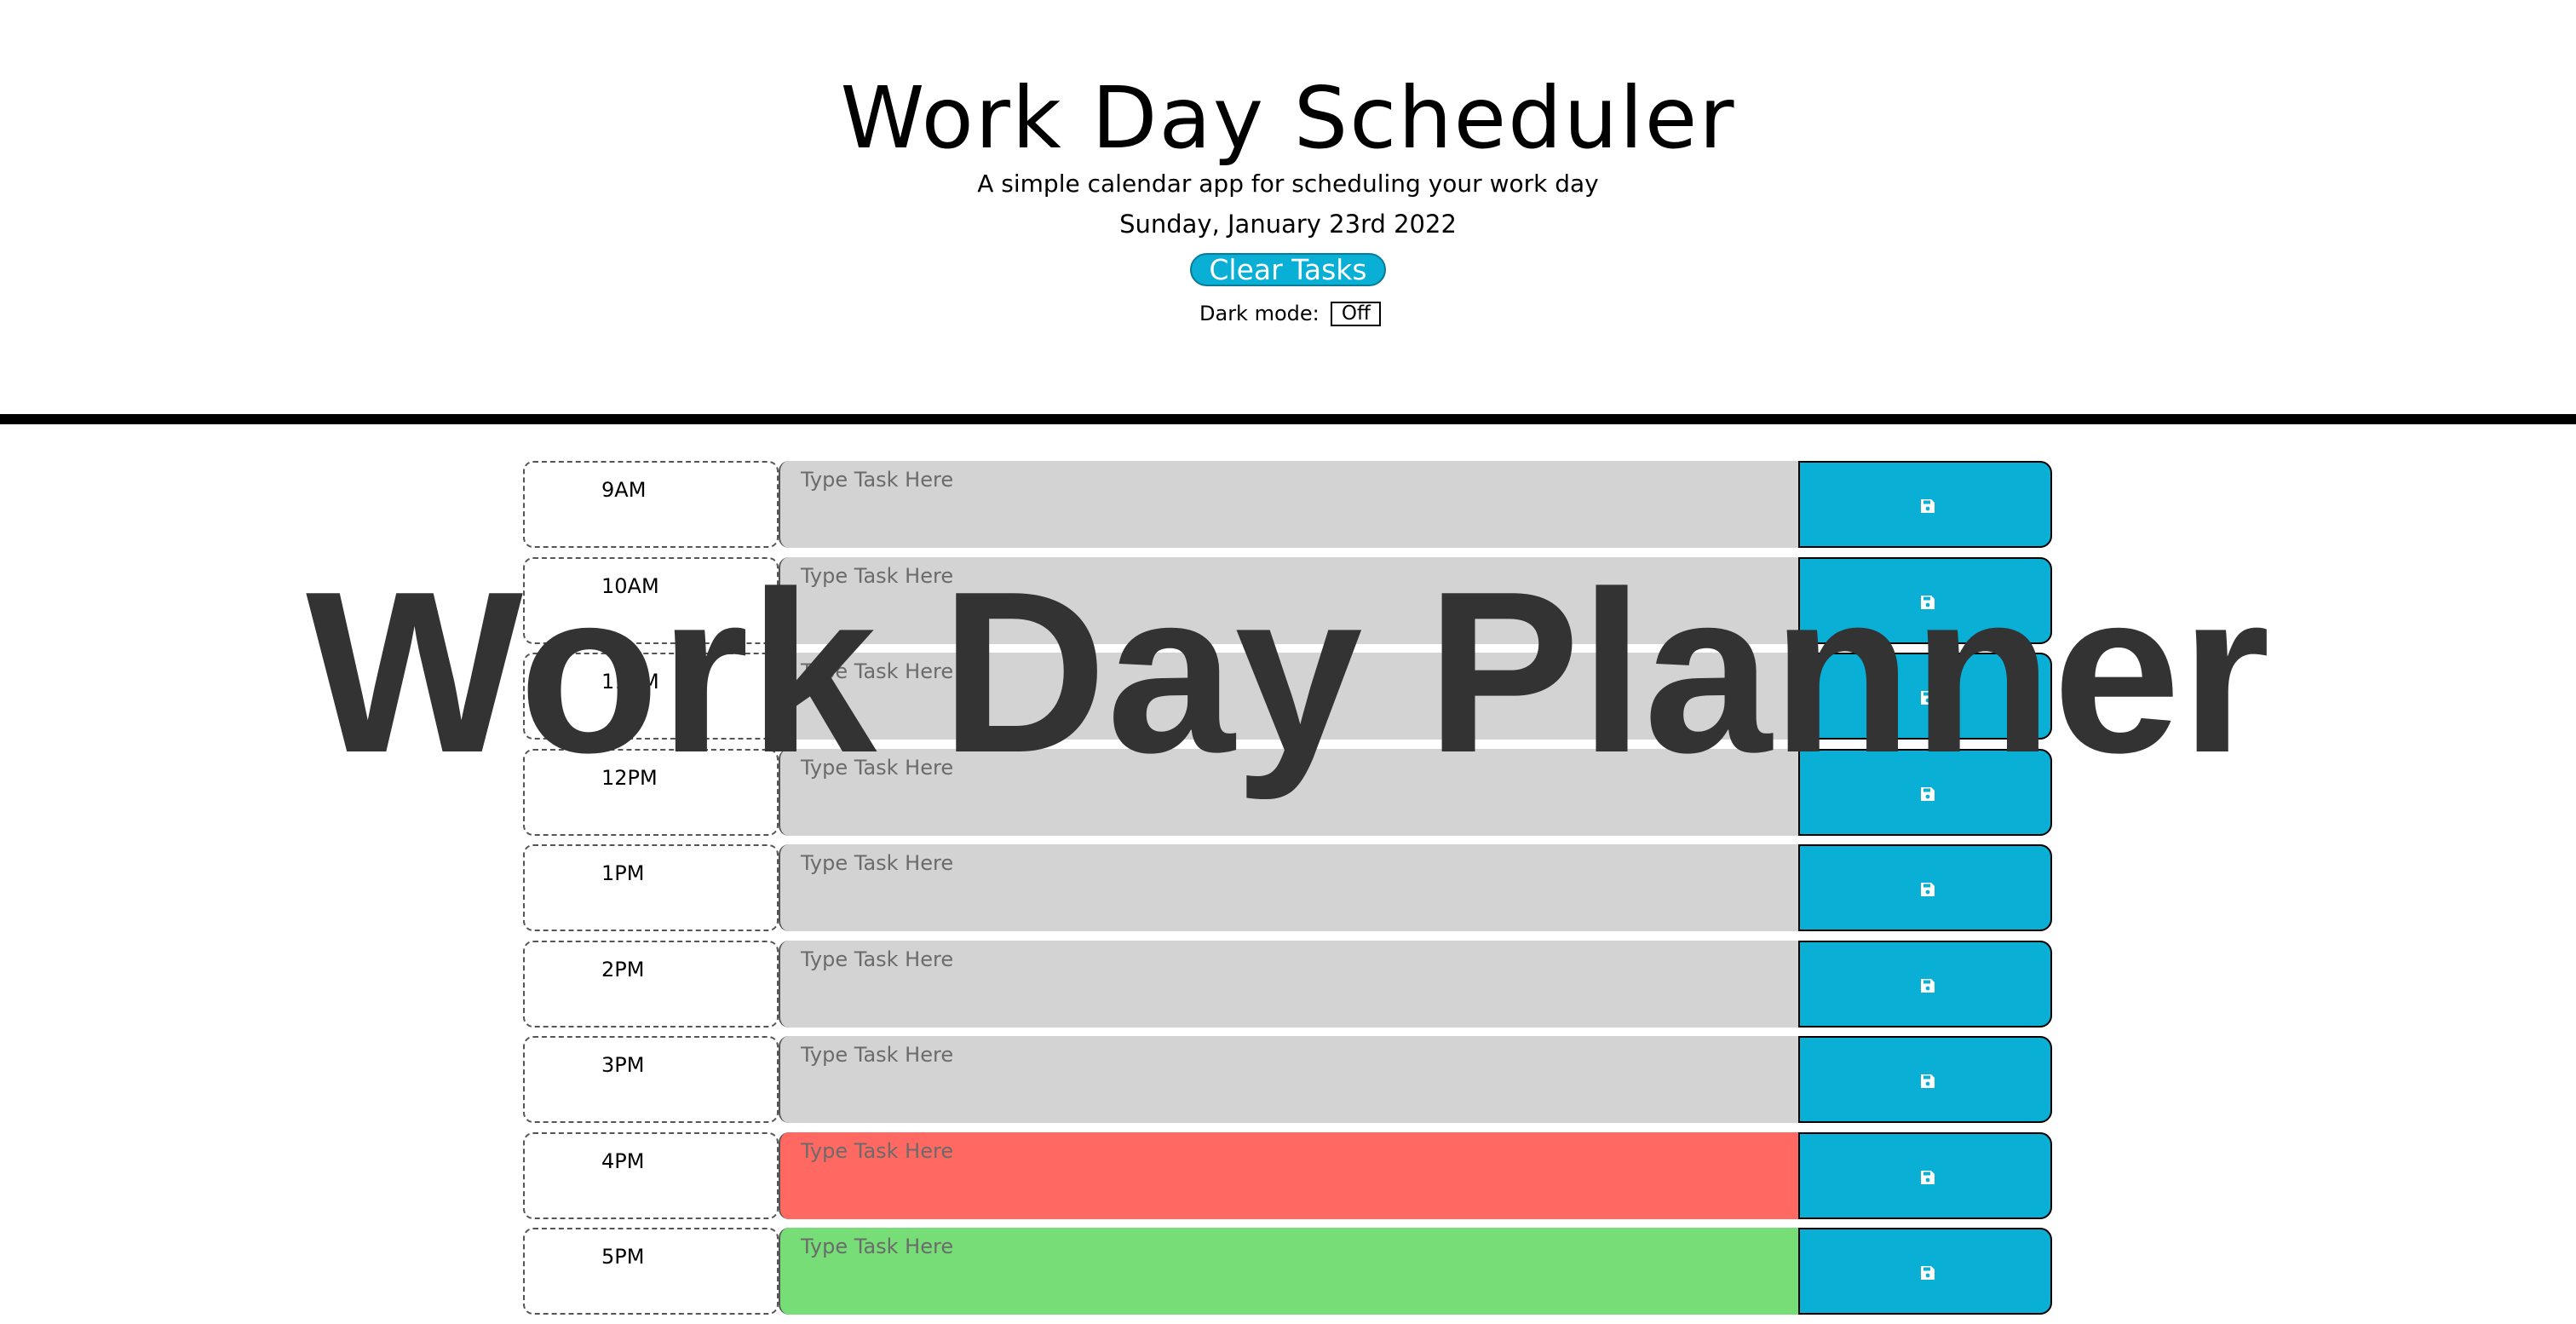 The height and width of the screenshot is (1324, 2576). Describe the element at coordinates (623, 873) in the screenshot. I see `hour-label: 1PM` at that location.